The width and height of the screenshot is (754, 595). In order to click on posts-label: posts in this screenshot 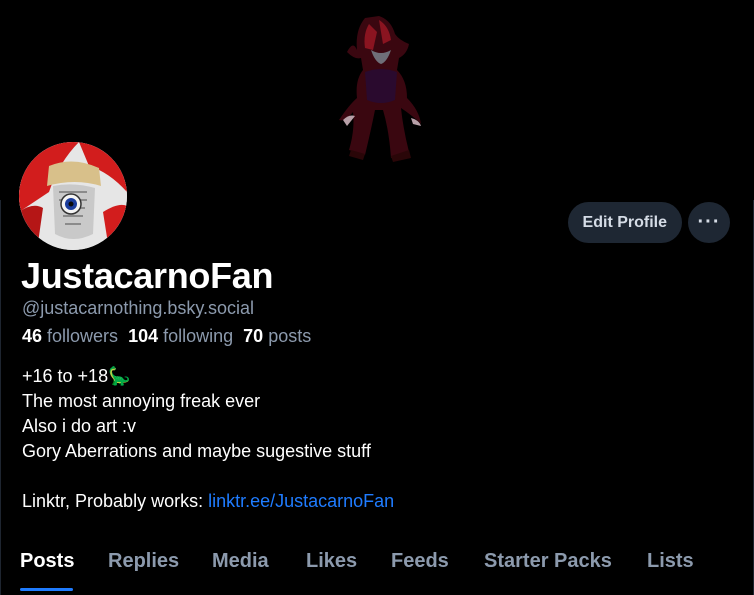, I will do `click(290, 336)`.